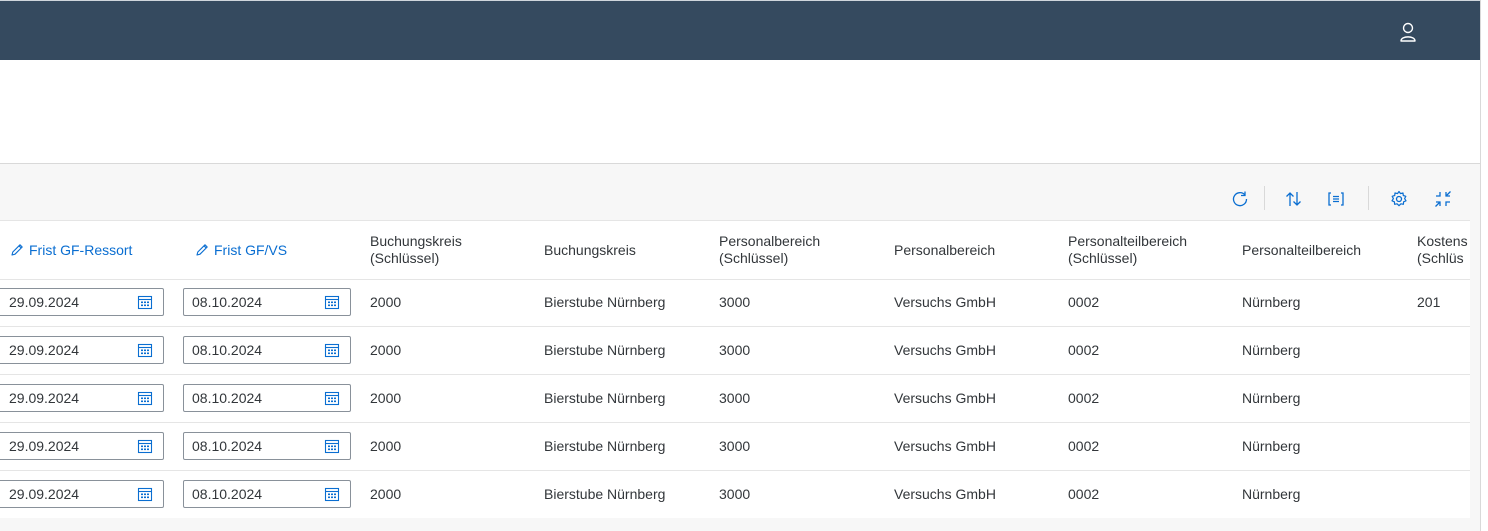 Image resolution: width=1488 pixels, height=531 pixels. What do you see at coordinates (1408, 32) in the screenshot?
I see `person-icon` at bounding box center [1408, 32].